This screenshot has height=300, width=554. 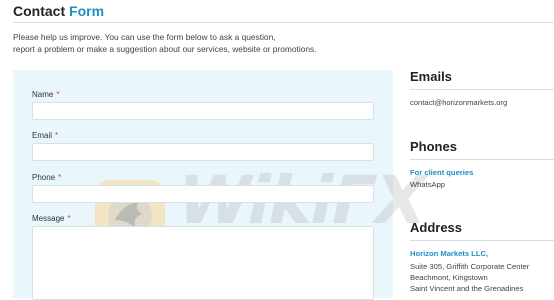 What do you see at coordinates (283, 22) in the screenshot?
I see `title-divider` at bounding box center [283, 22].